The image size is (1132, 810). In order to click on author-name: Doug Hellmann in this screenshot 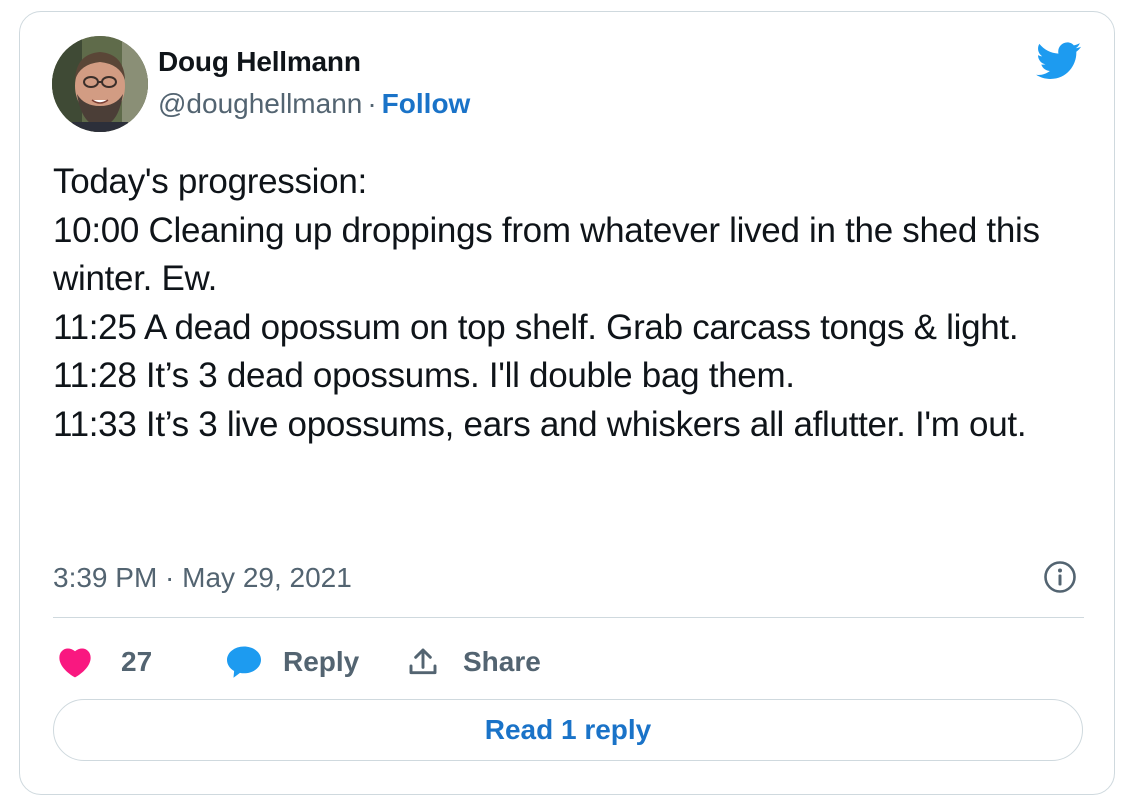, I will do `click(259, 62)`.